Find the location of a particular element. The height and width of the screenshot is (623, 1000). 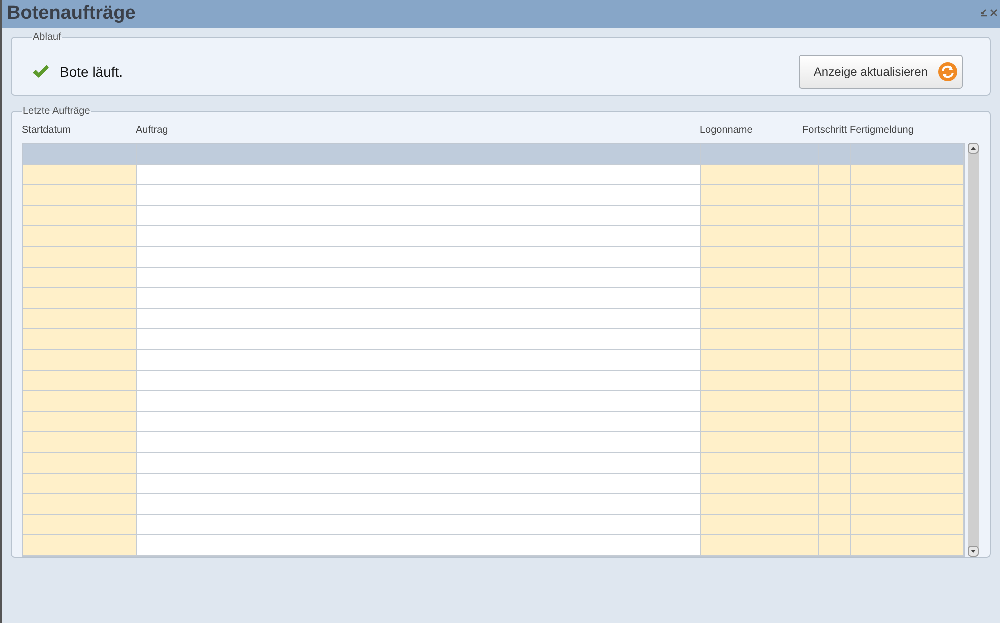

panel-legend: Letzte Aufträge is located at coordinates (57, 111).